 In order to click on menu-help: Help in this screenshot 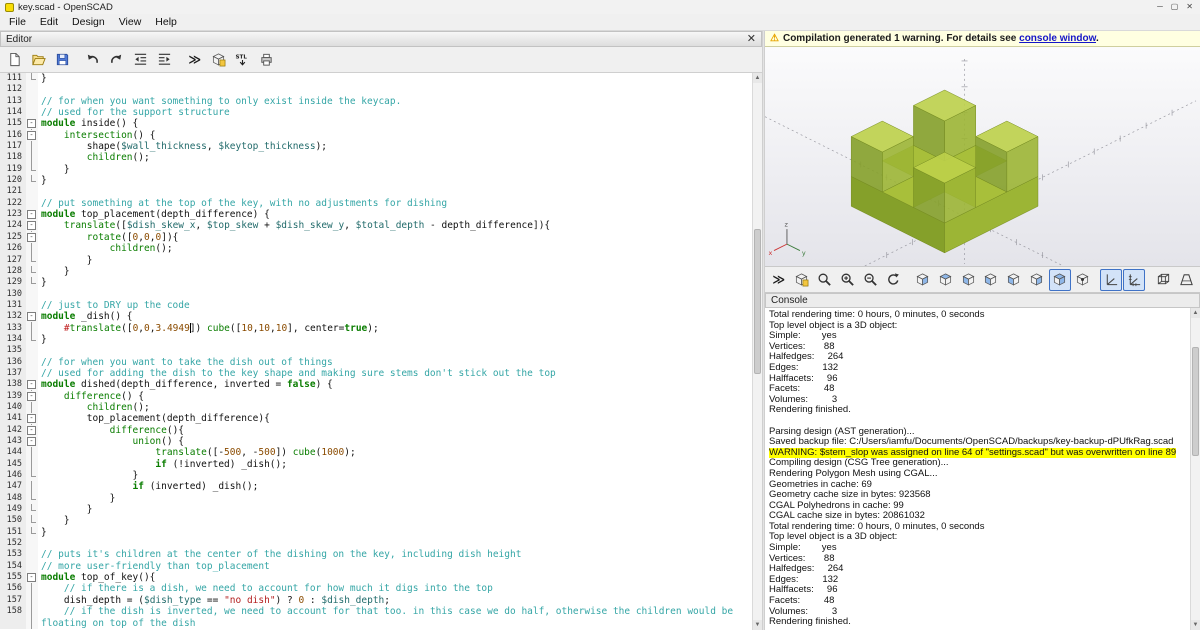, I will do `click(166, 22)`.